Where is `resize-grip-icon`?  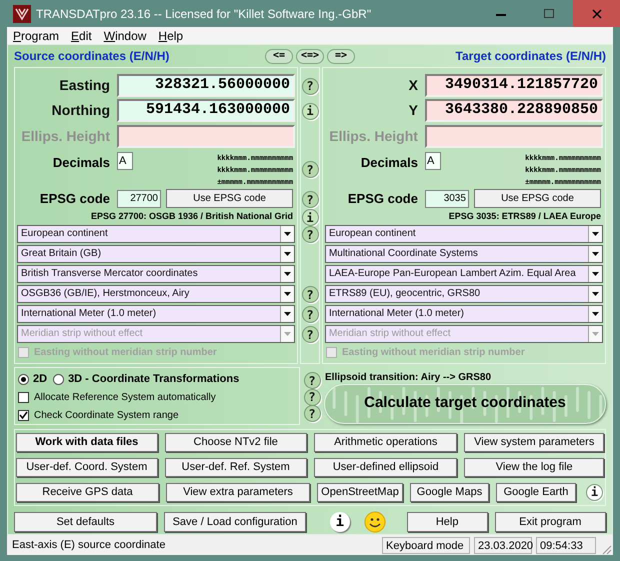 resize-grip-icon is located at coordinates (606, 549).